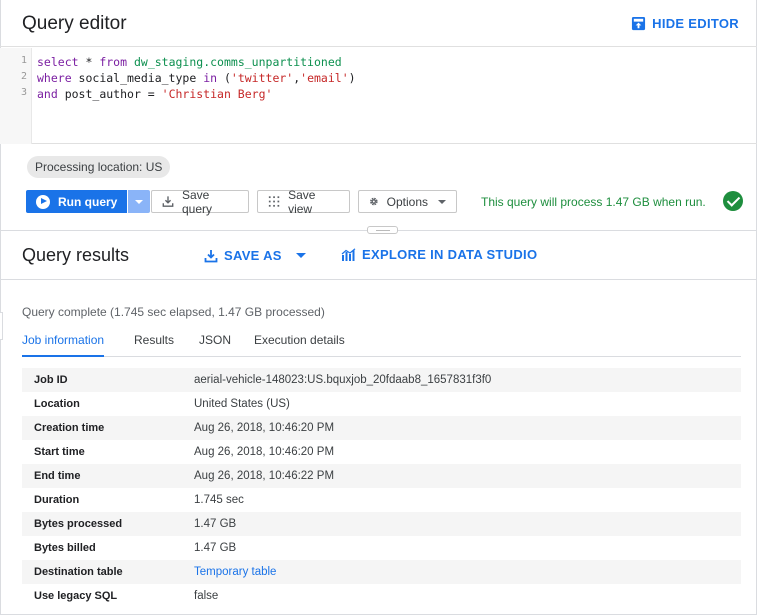  Describe the element at coordinates (76, 255) in the screenshot. I see `results-title: Query results` at that location.